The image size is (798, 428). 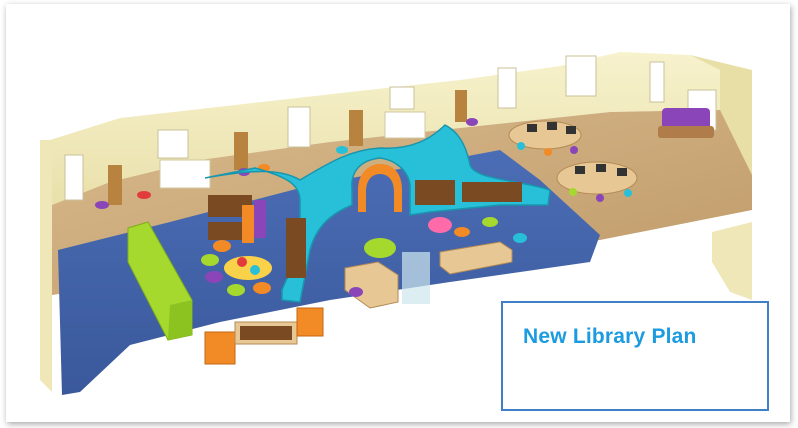 I want to click on caption-title: New Library Plan, so click(x=610, y=336).